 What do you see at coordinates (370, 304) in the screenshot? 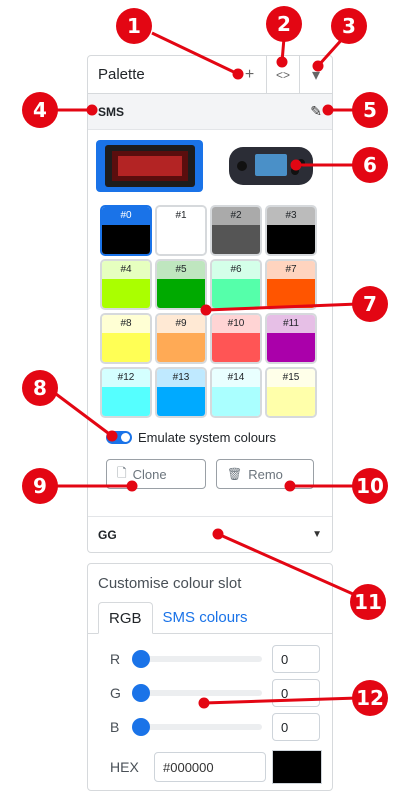
I see `callout-badge: 7` at bounding box center [370, 304].